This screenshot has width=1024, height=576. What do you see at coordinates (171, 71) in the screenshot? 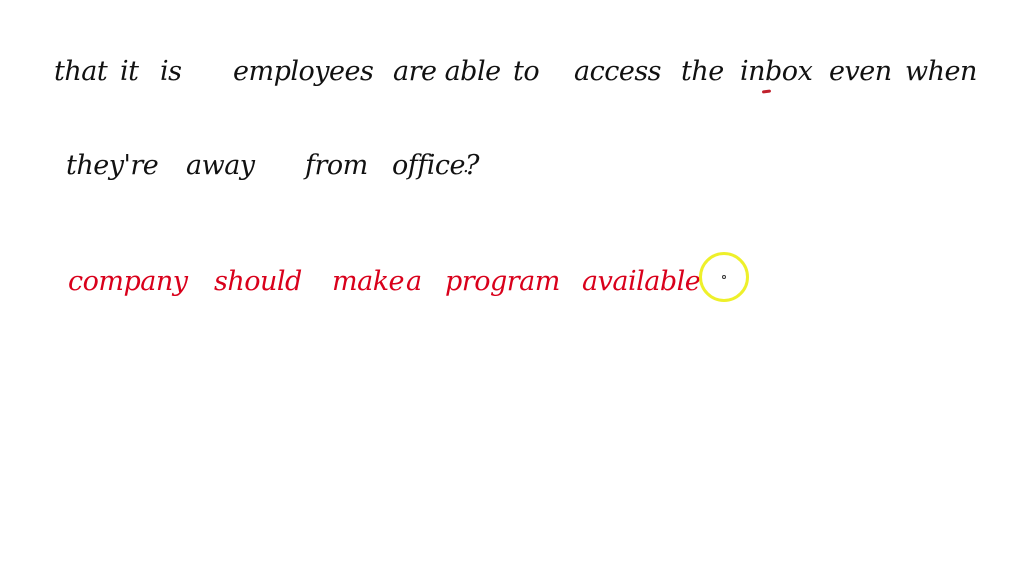
I see `handwritten-word: is` at bounding box center [171, 71].